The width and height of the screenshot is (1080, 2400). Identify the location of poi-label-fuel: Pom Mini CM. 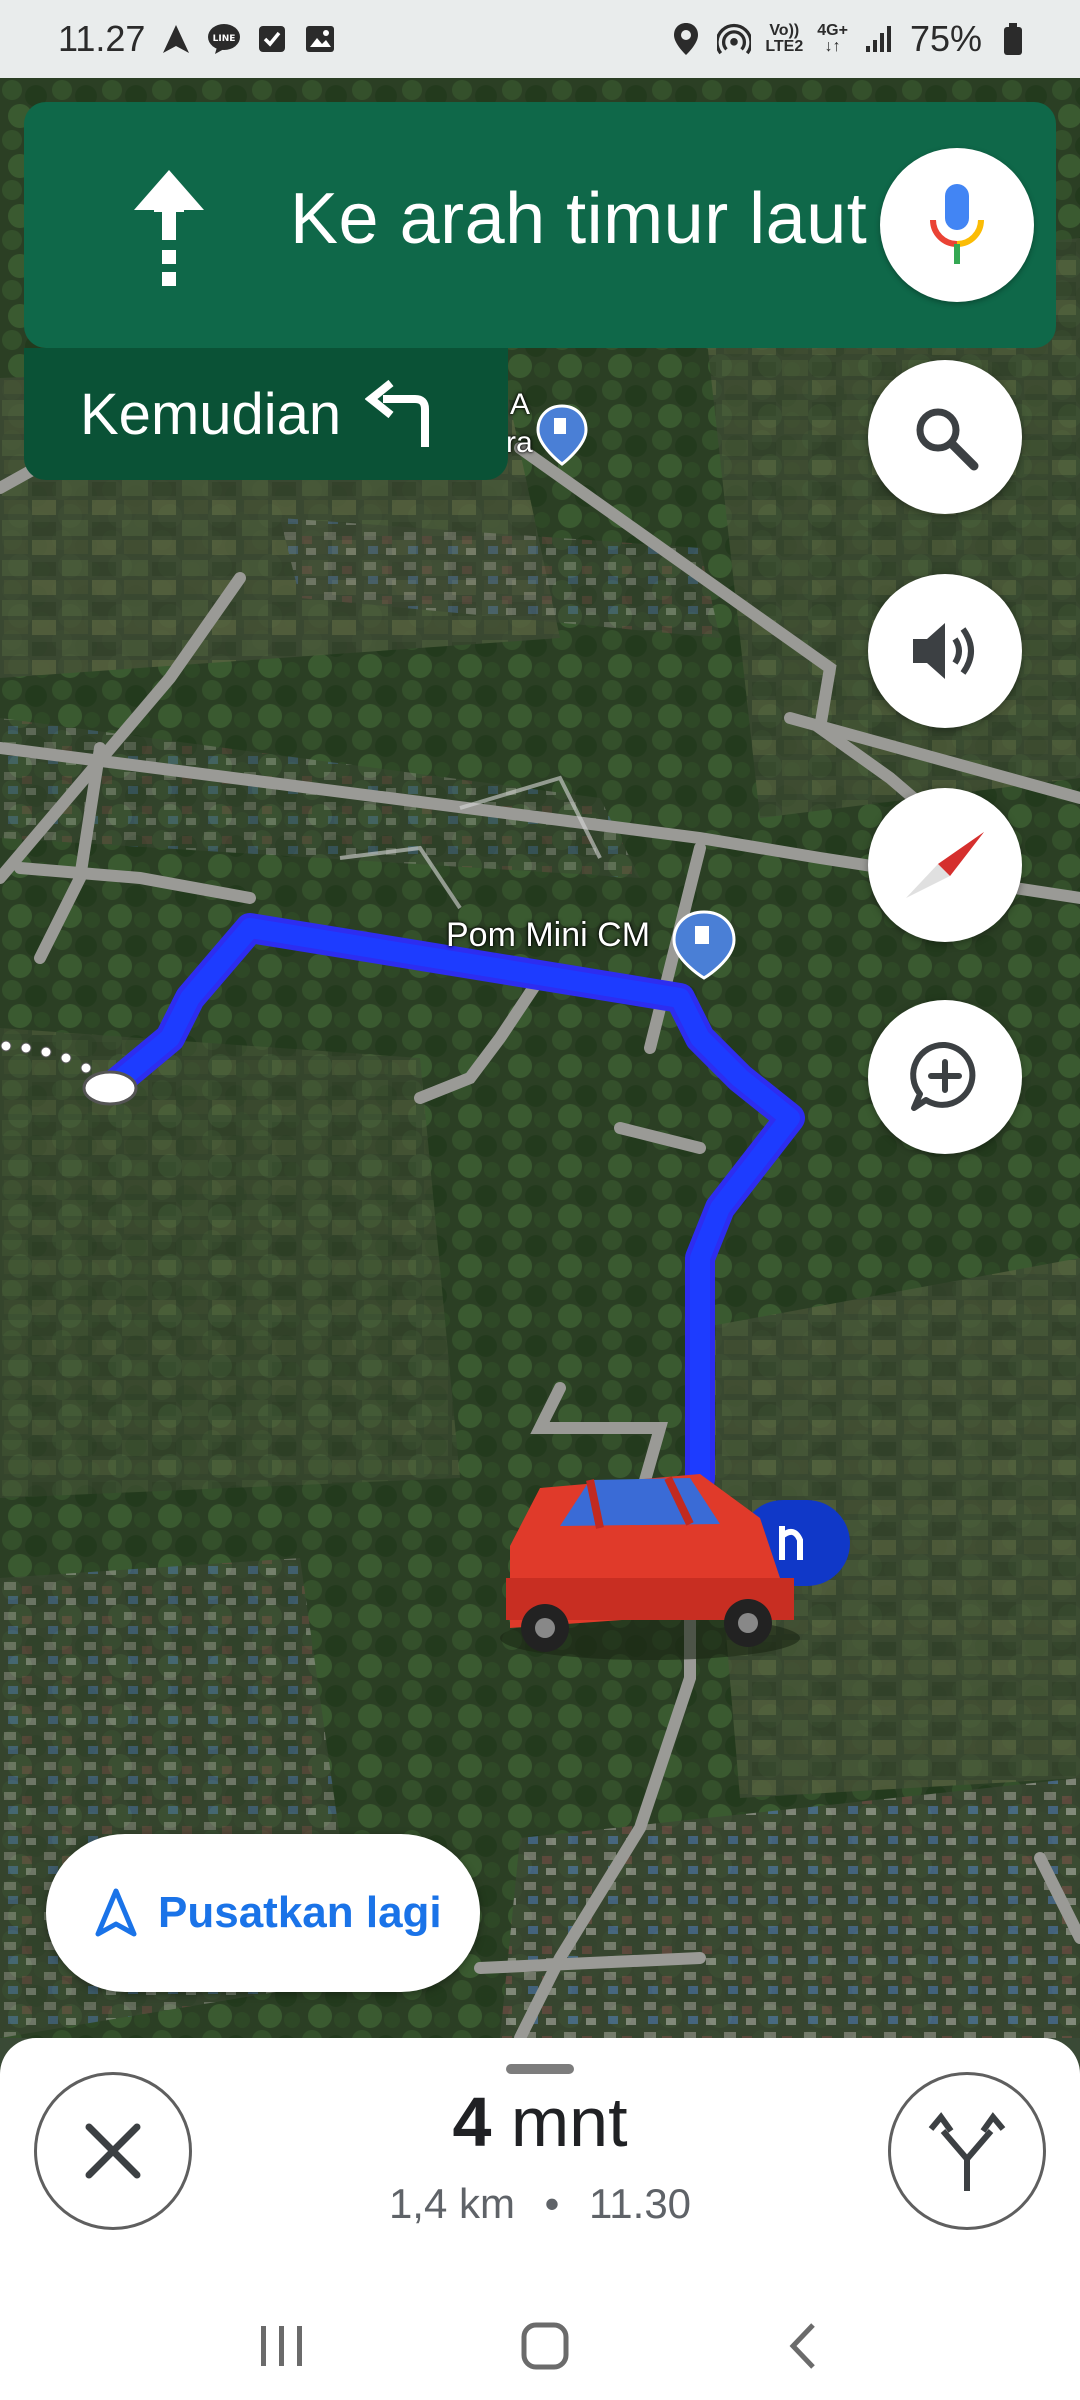
(548, 935).